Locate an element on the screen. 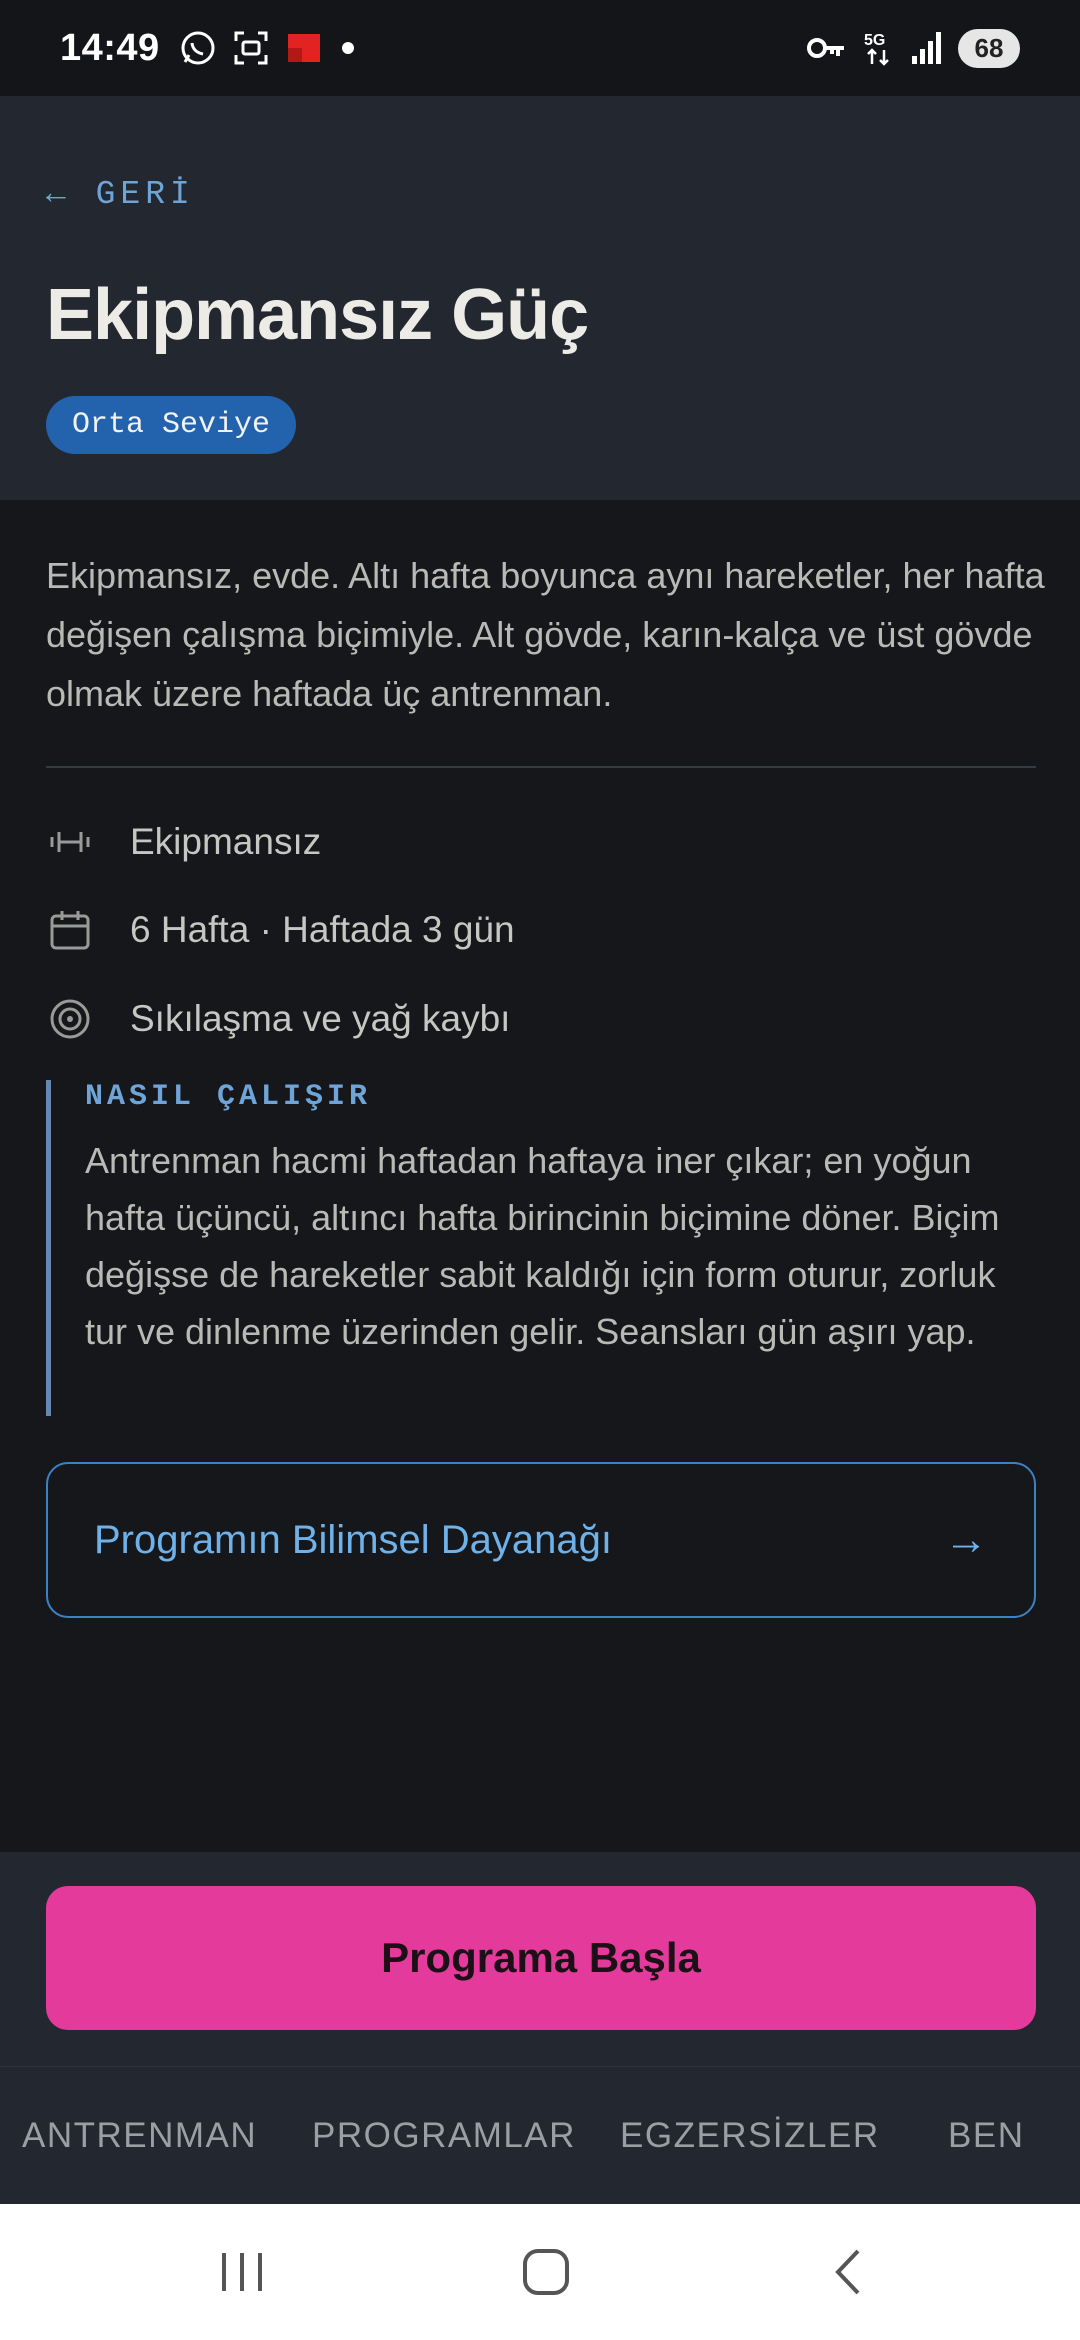  start-program-button: Programa Başla is located at coordinates (541, 1958).